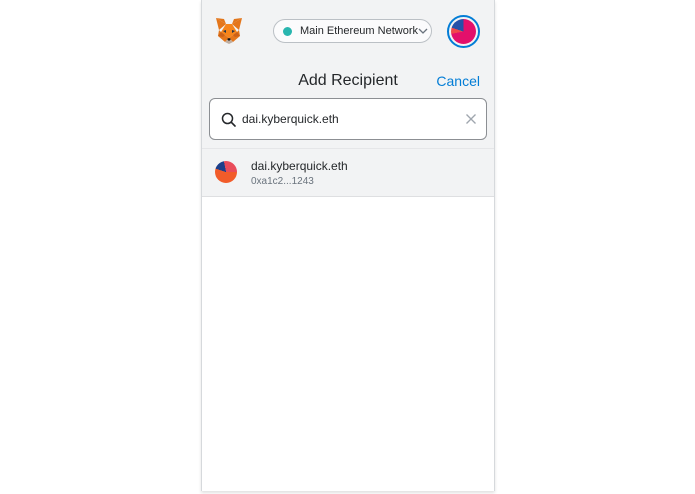 This screenshot has width=695, height=494. What do you see at coordinates (359, 31) in the screenshot?
I see `network-label: Main Ethereum Network` at bounding box center [359, 31].